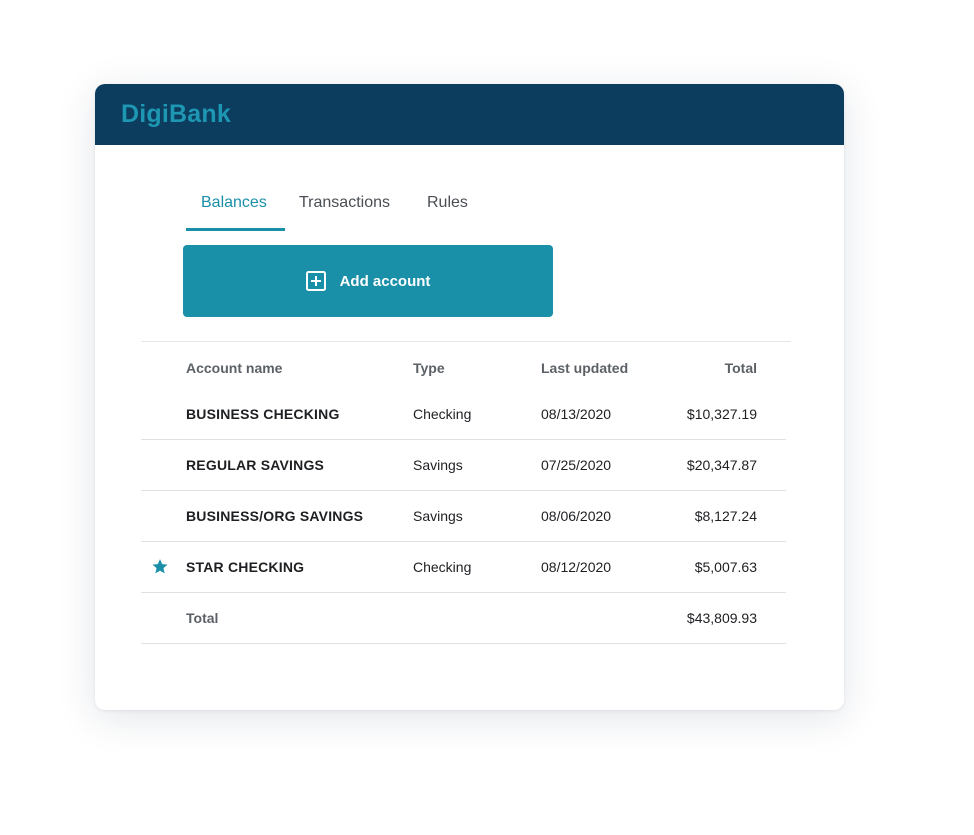 The height and width of the screenshot is (835, 974). Describe the element at coordinates (245, 567) in the screenshot. I see `account-name: STAR CHECKING` at that location.